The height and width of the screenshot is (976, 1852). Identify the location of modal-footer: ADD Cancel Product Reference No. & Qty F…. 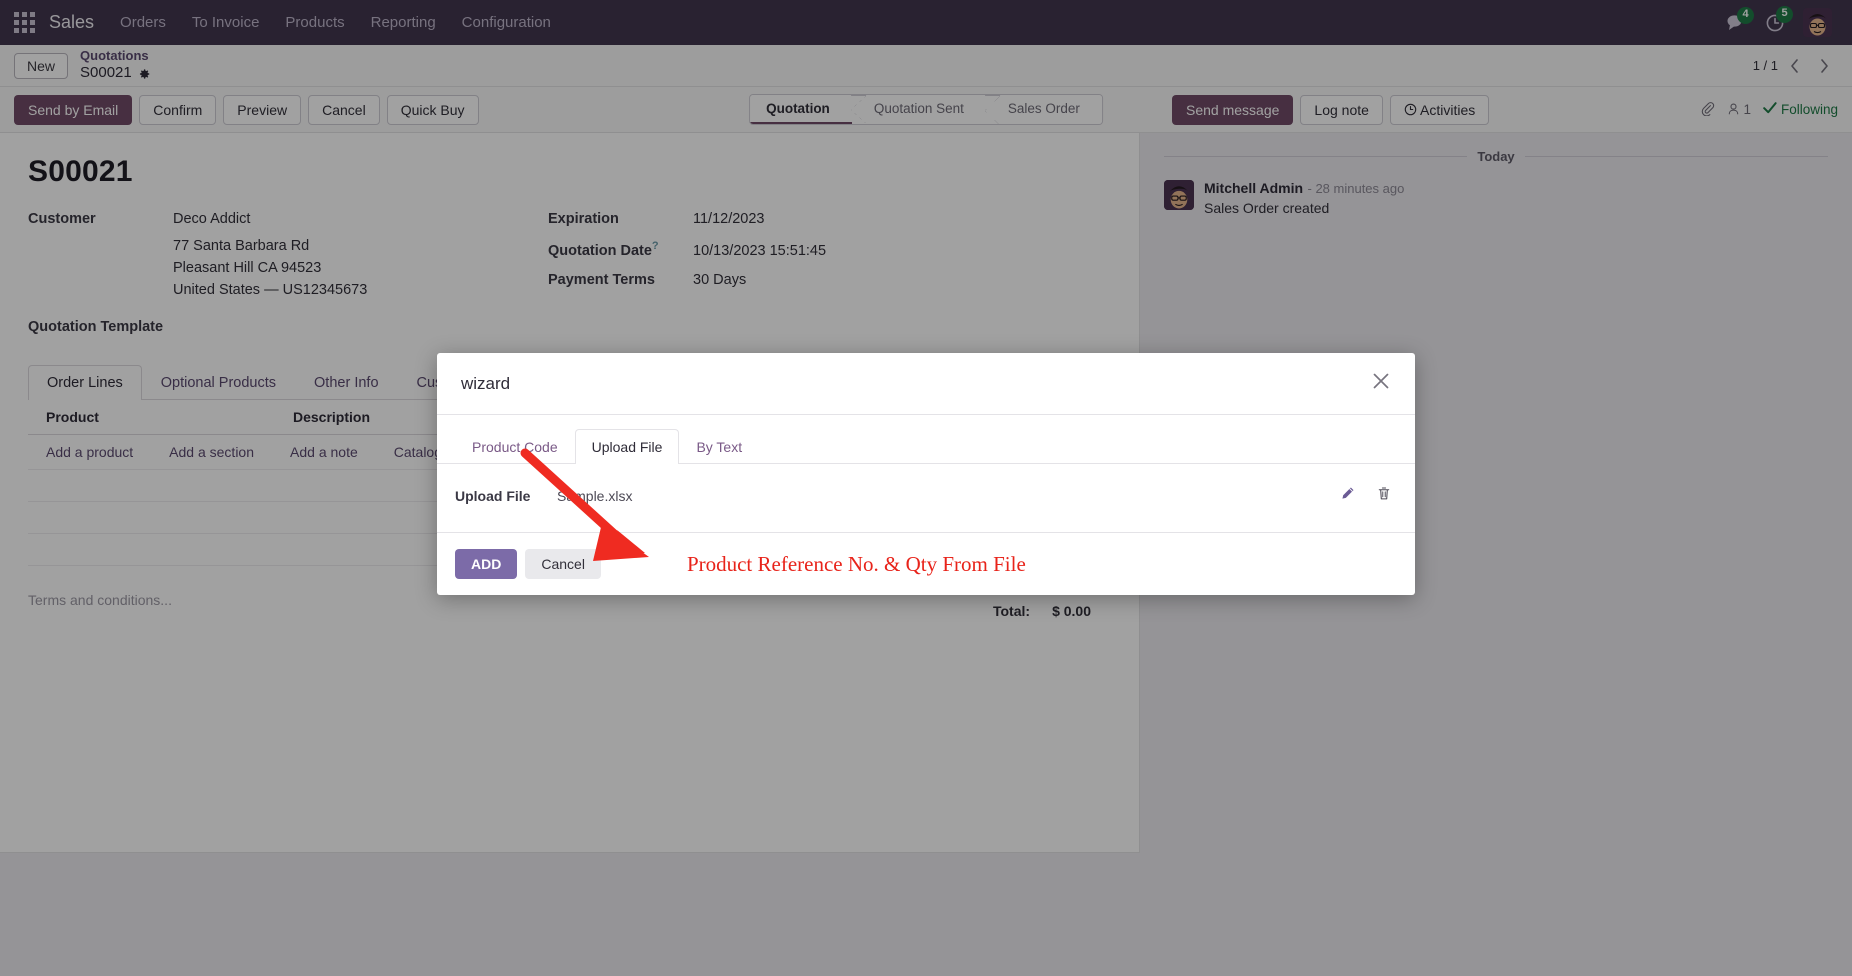
(926, 564).